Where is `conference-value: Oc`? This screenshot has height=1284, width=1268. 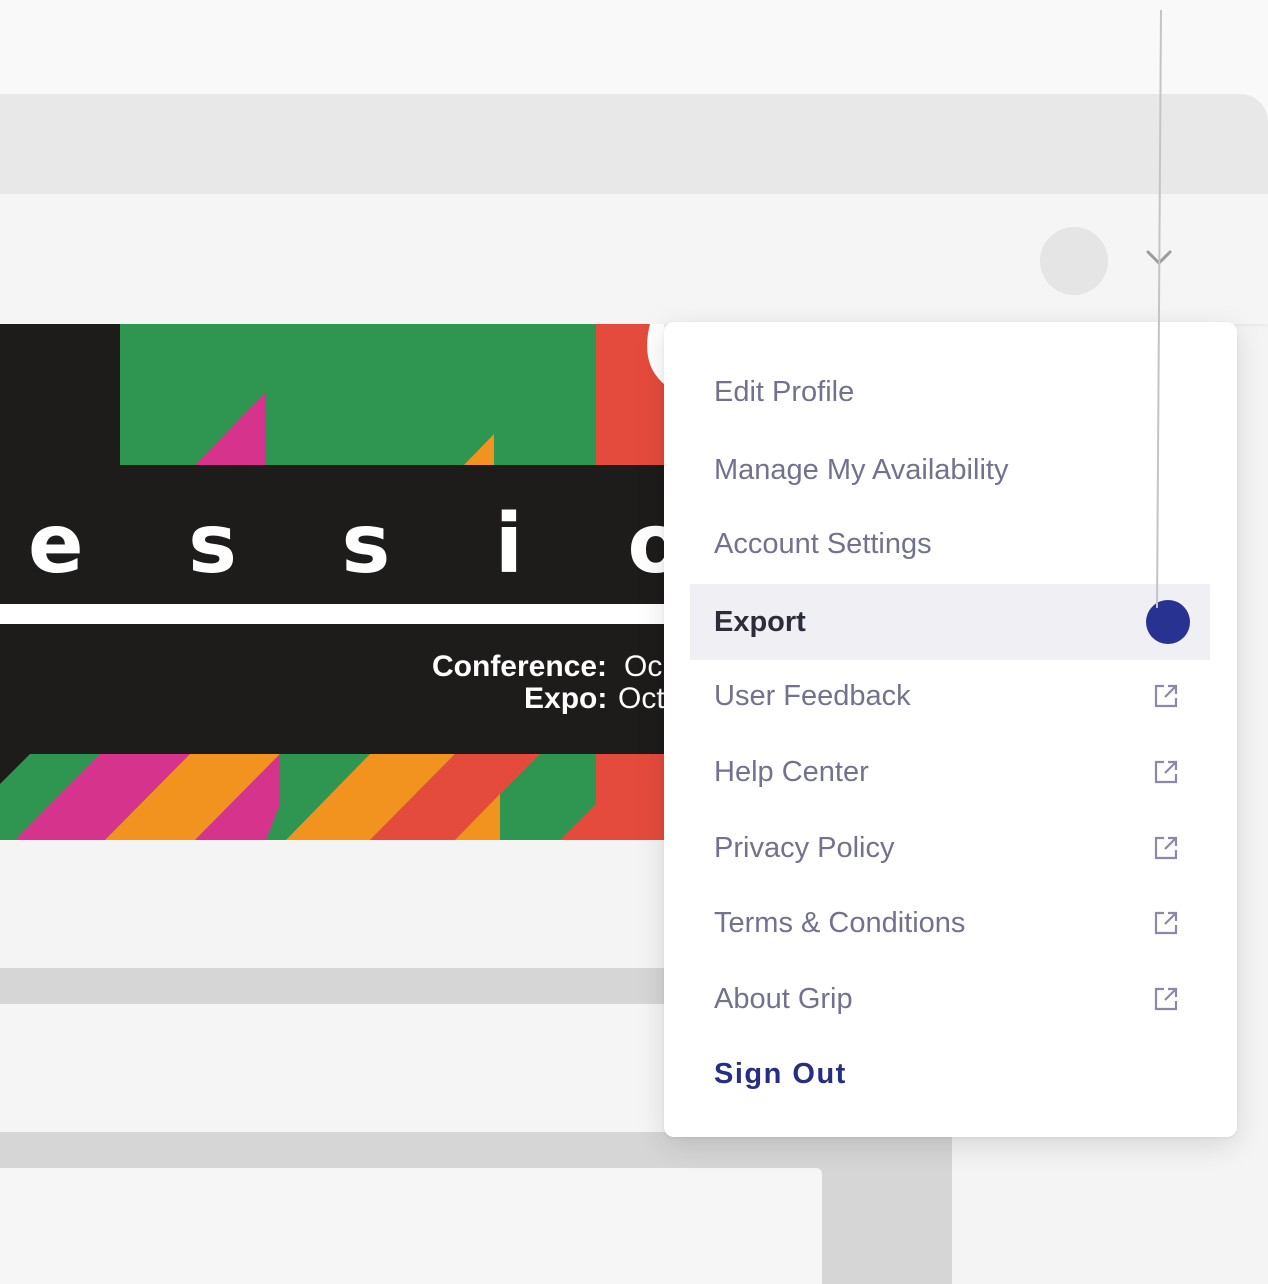 conference-value: Oc is located at coordinates (643, 666).